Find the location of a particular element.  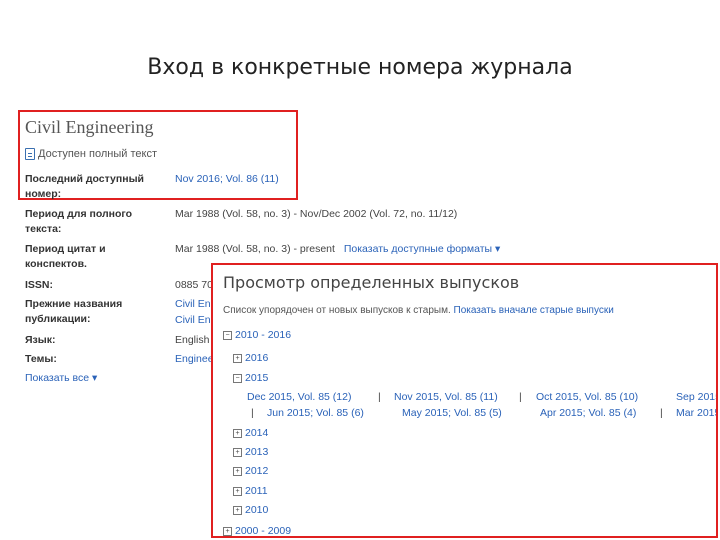

label-former-titles: Прежние названия публикации: is located at coordinates (74, 311).